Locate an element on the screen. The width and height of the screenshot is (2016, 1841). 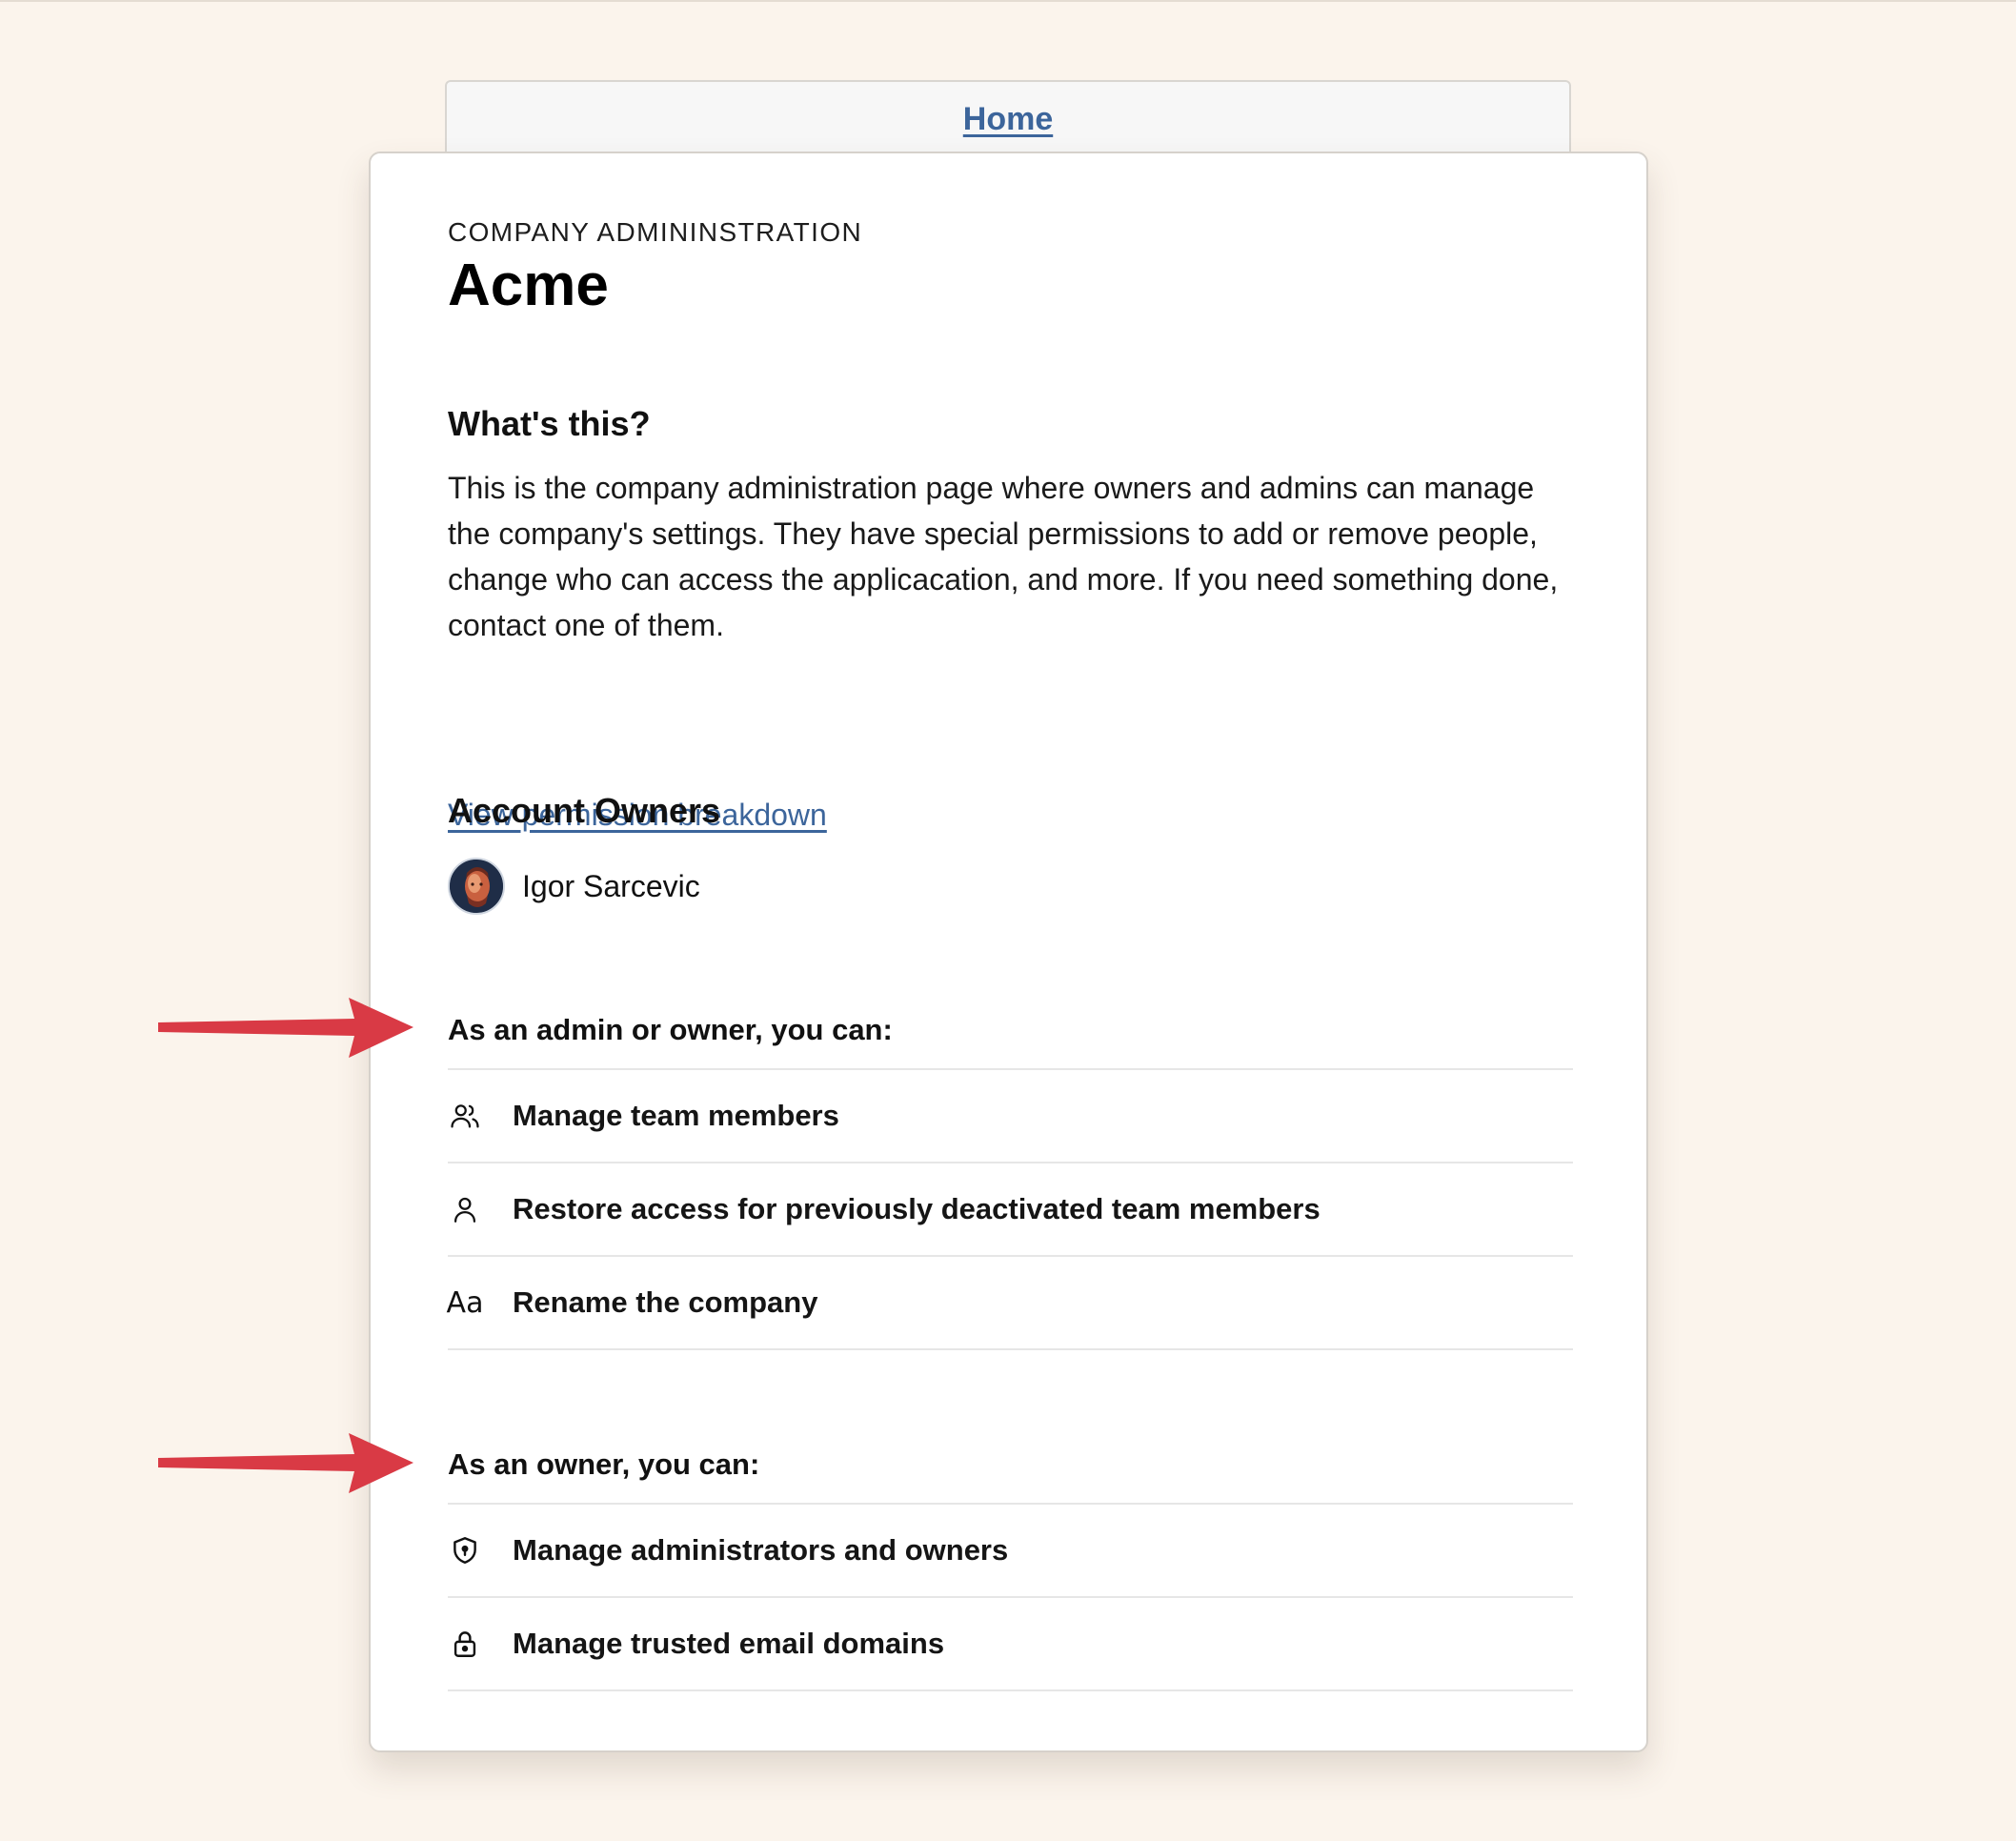
owner-list-item: Igor Sarcevic is located at coordinates (574, 887).